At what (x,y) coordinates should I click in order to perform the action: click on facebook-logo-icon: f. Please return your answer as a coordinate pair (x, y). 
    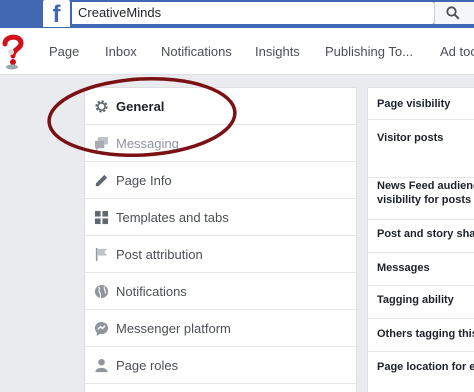
    Looking at the image, I should click on (56, 14).